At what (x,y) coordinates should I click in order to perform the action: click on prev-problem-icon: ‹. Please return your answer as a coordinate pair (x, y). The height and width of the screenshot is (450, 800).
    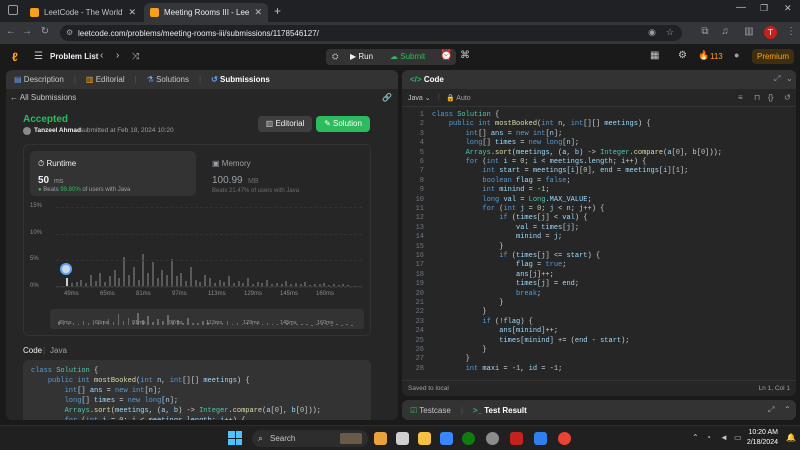
    Looking at the image, I should click on (101, 55).